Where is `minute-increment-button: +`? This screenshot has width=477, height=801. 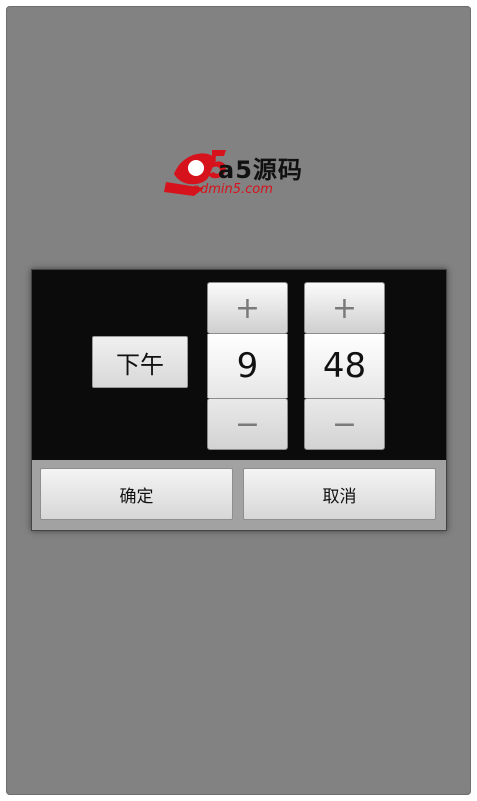
minute-increment-button: + is located at coordinates (344, 308).